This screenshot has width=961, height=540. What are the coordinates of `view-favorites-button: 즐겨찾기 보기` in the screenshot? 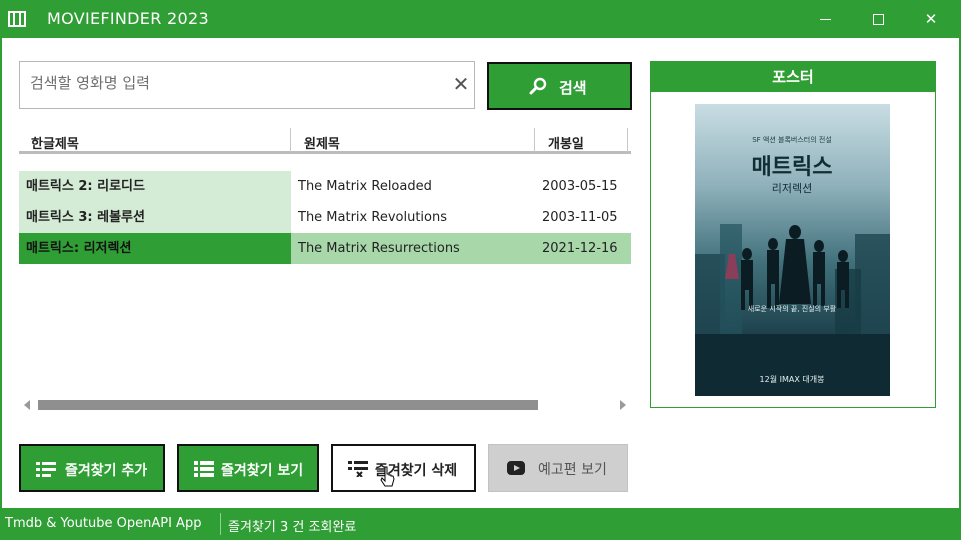 It's located at (248, 468).